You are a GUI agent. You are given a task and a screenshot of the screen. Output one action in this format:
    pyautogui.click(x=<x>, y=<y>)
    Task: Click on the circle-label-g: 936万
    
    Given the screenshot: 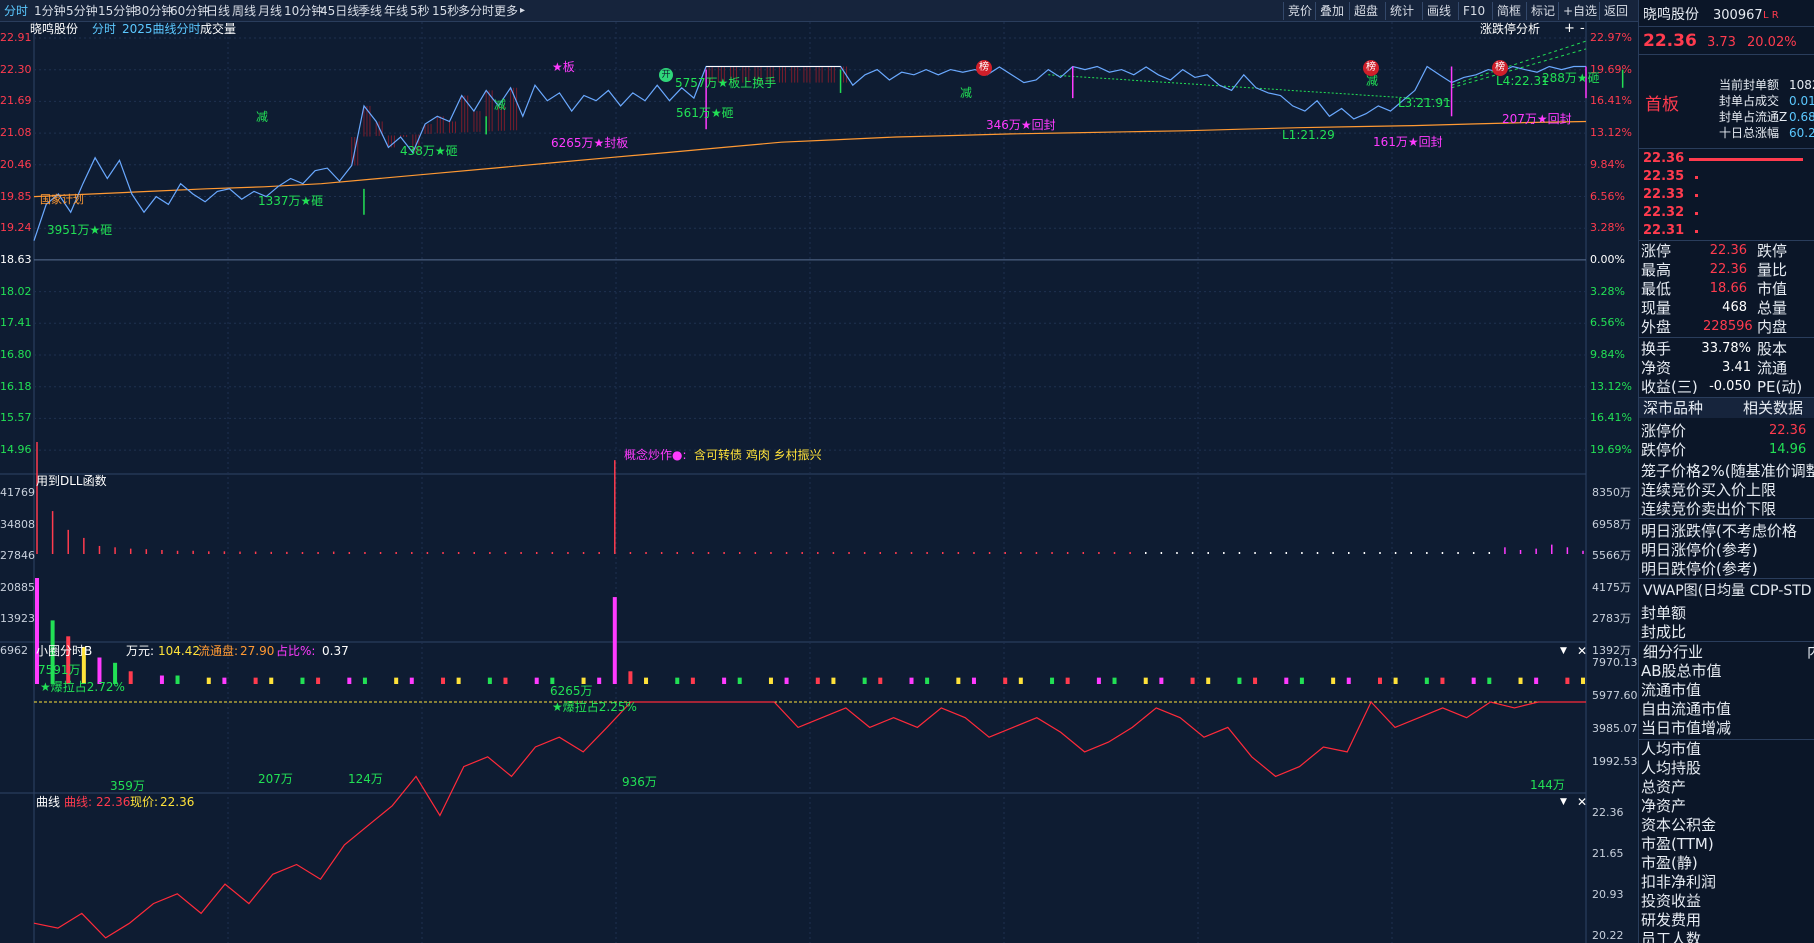 What is the action you would take?
    pyautogui.click(x=639, y=782)
    